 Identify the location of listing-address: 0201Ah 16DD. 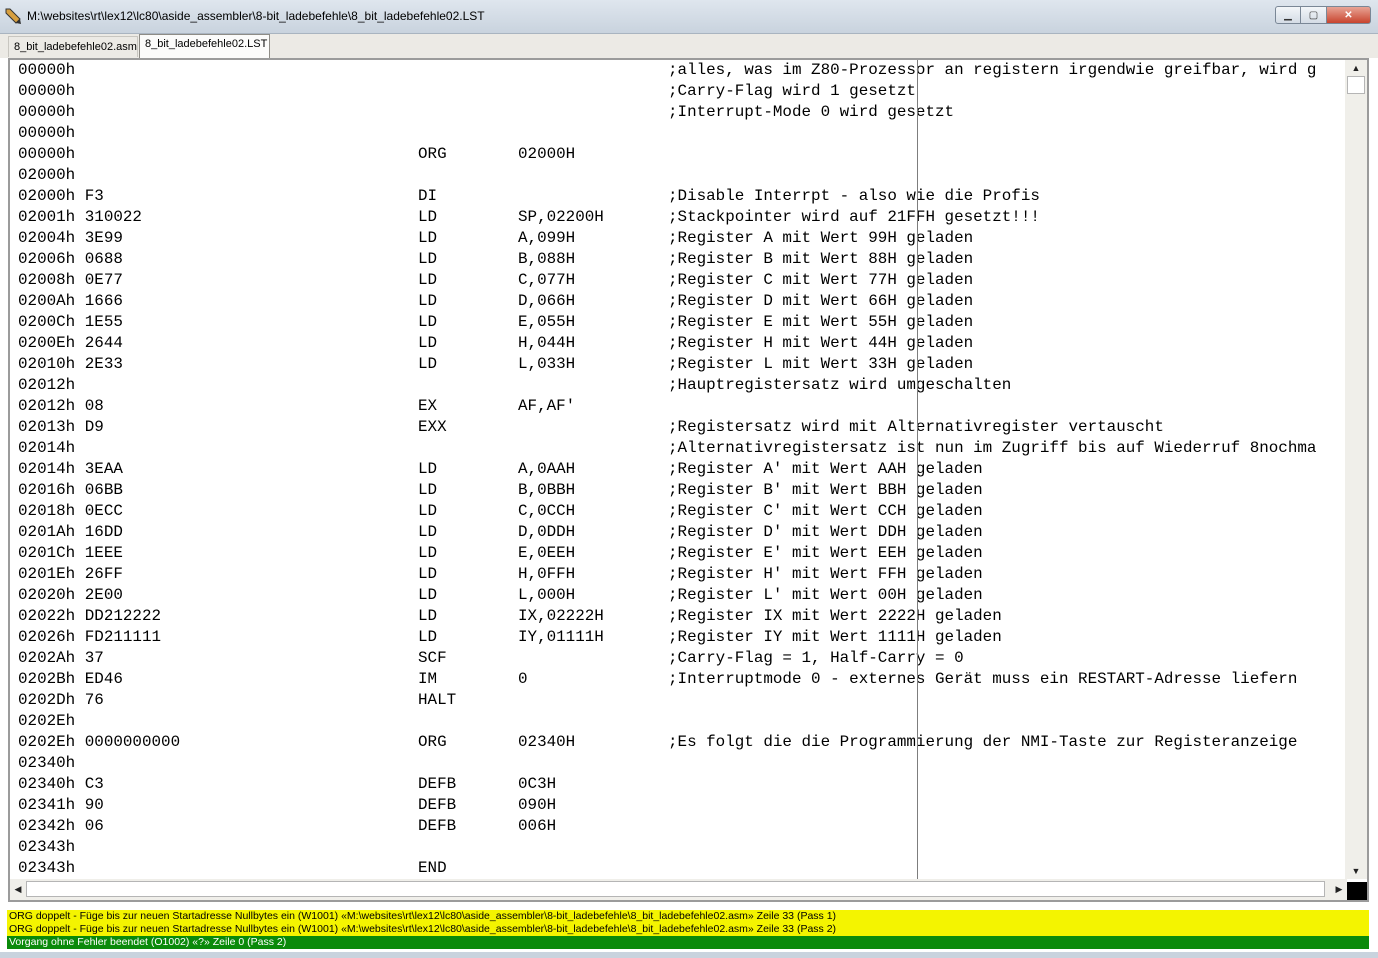
(70, 532).